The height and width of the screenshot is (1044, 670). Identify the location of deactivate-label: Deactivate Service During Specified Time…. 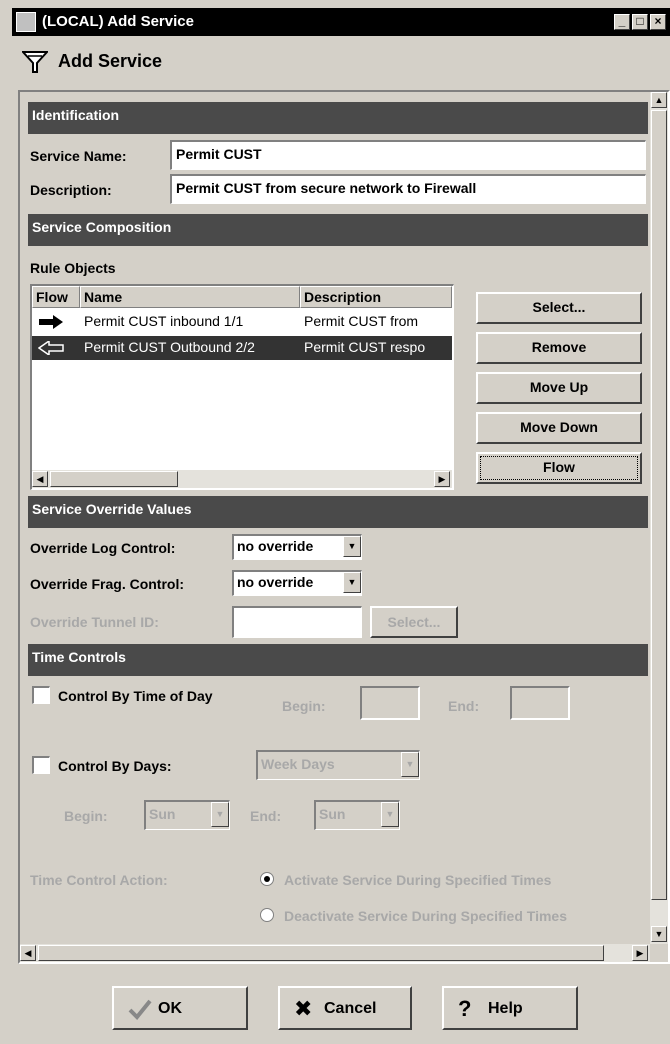
(425, 916).